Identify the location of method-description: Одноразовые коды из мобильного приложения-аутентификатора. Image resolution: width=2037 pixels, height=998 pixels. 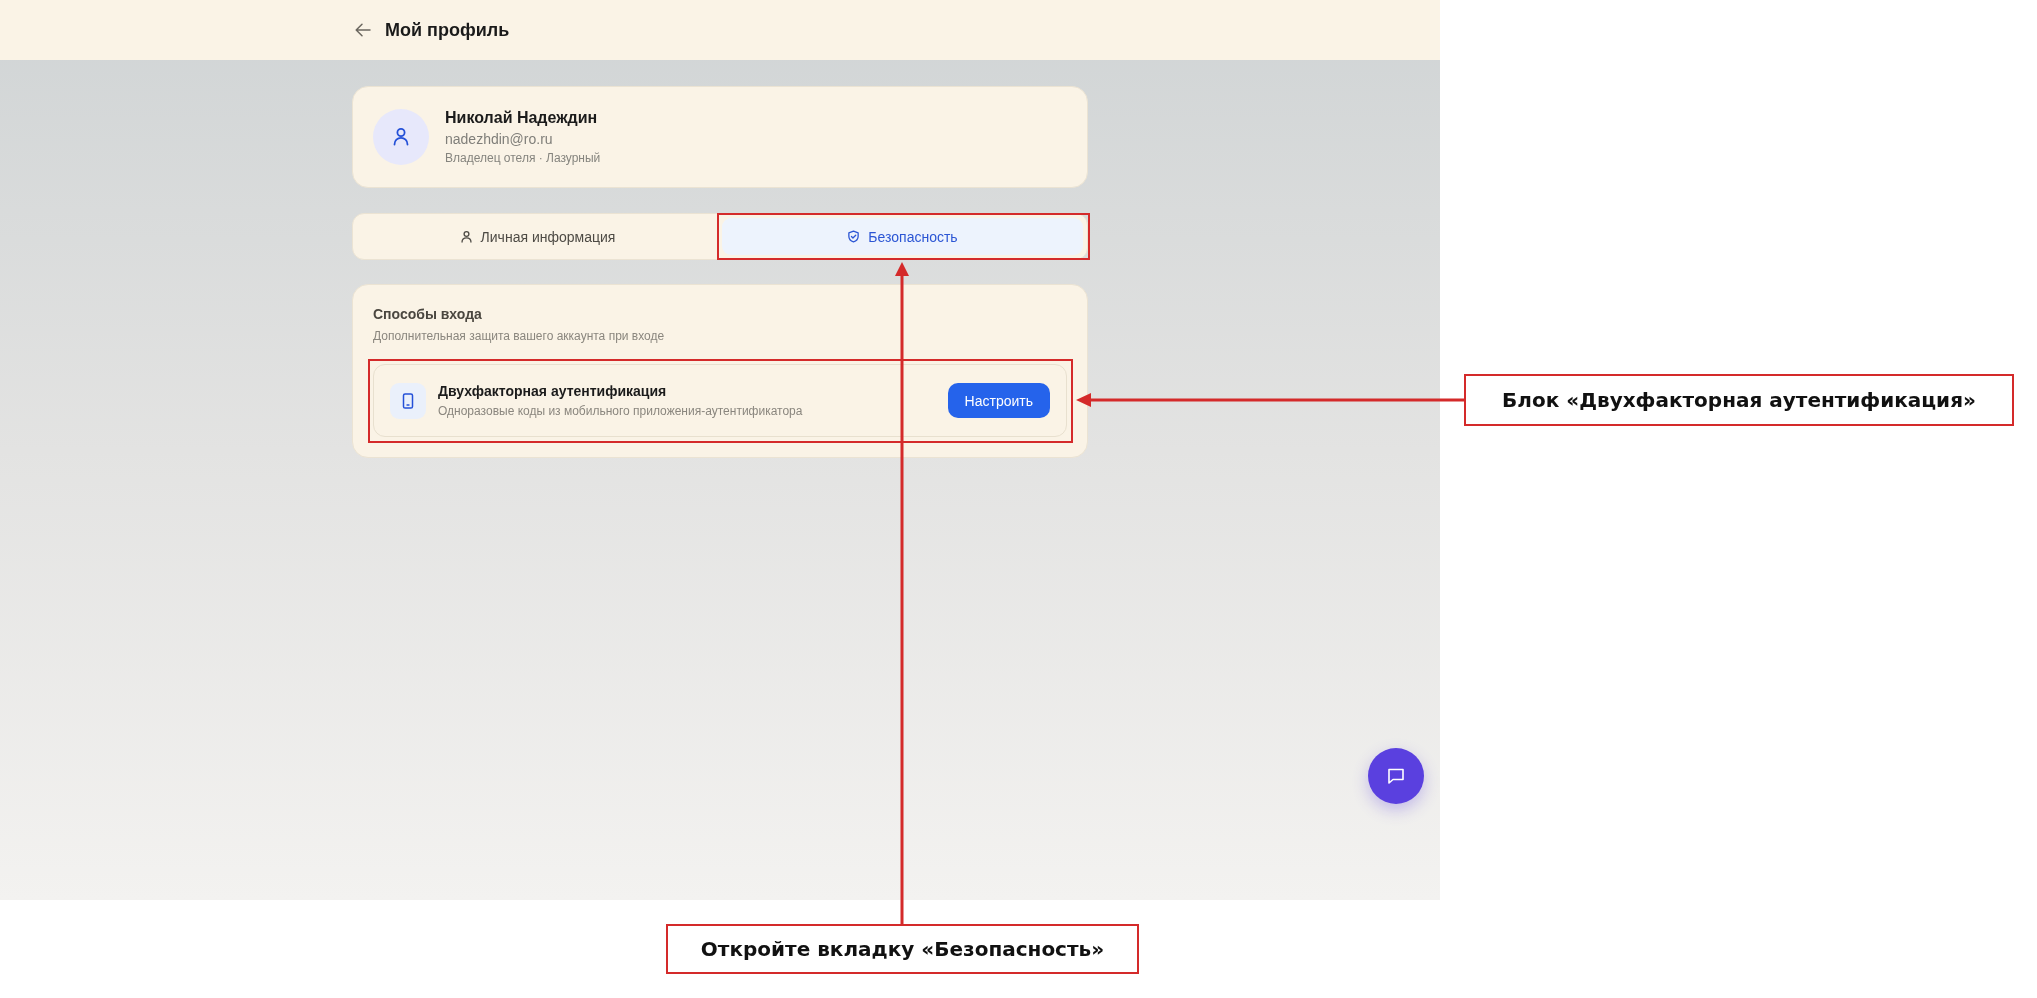
(621, 411).